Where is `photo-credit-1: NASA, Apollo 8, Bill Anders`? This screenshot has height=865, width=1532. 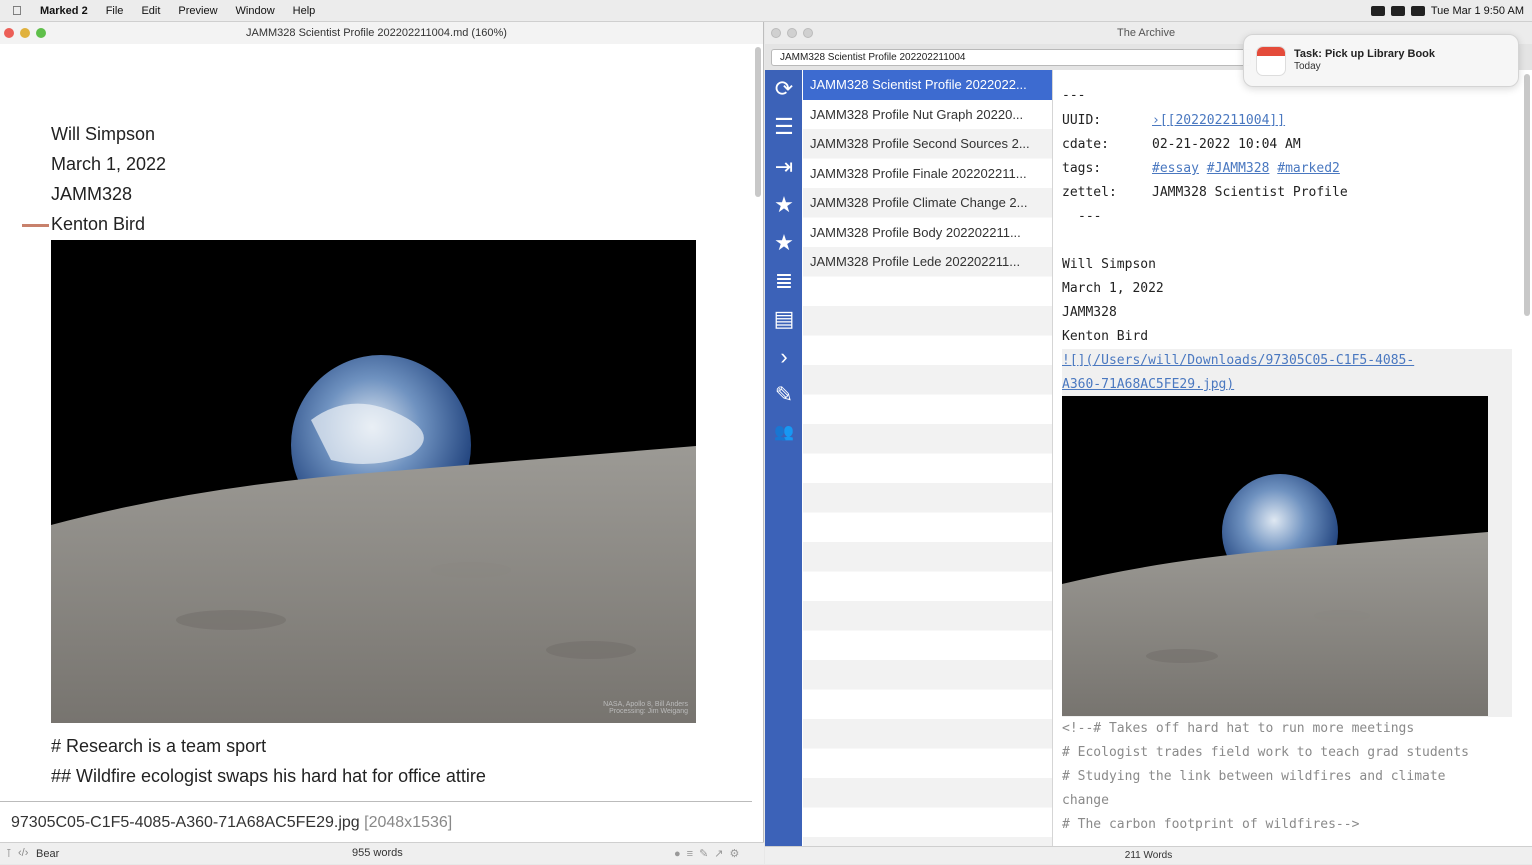 photo-credit-1: NASA, Apollo 8, Bill Anders is located at coordinates (645, 704).